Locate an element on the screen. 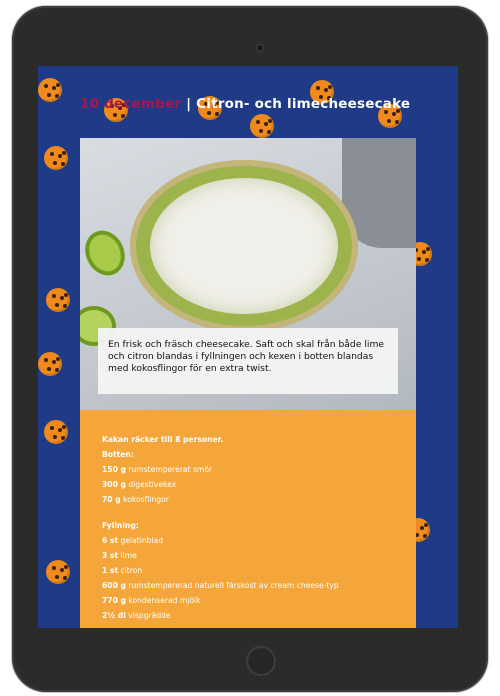 The height and width of the screenshot is (696, 500). home-button is located at coordinates (261, 661).